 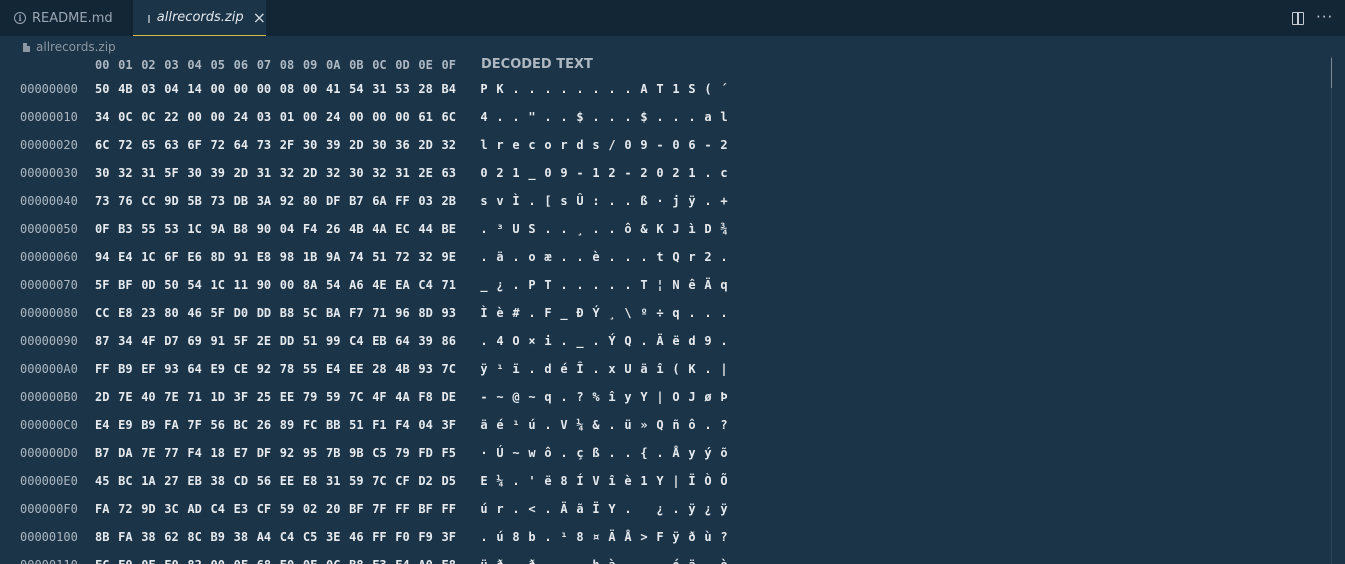 I want to click on hex-byte: 73, so click(x=264, y=145).